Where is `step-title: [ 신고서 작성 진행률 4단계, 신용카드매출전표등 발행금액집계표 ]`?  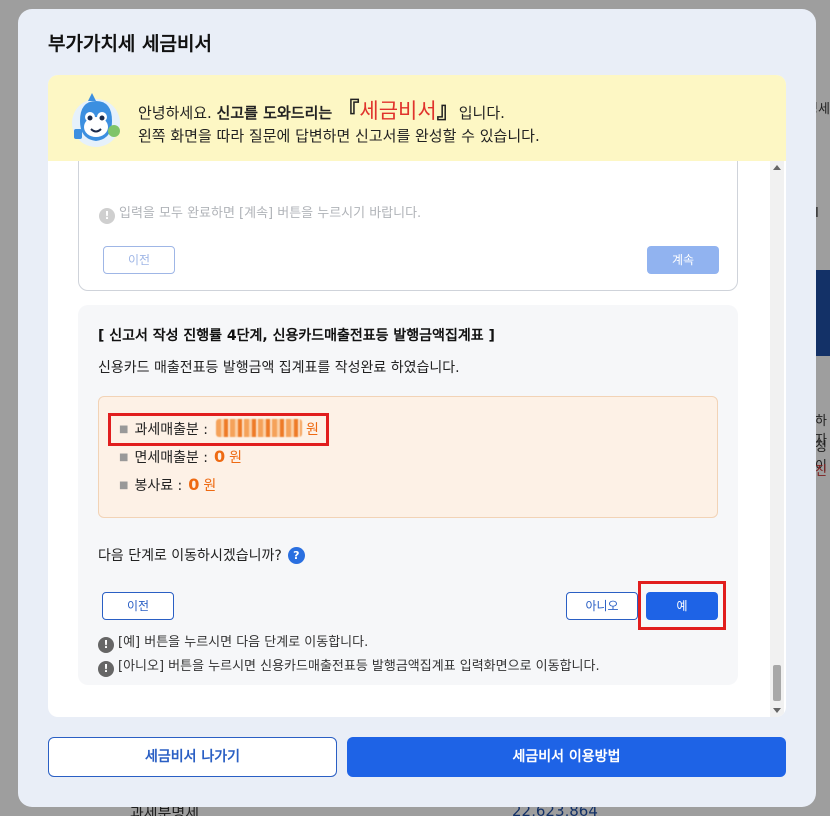 step-title: [ 신고서 작성 진행률 4단계, 신용카드매출전표등 발행금액집계표 ] is located at coordinates (296, 336).